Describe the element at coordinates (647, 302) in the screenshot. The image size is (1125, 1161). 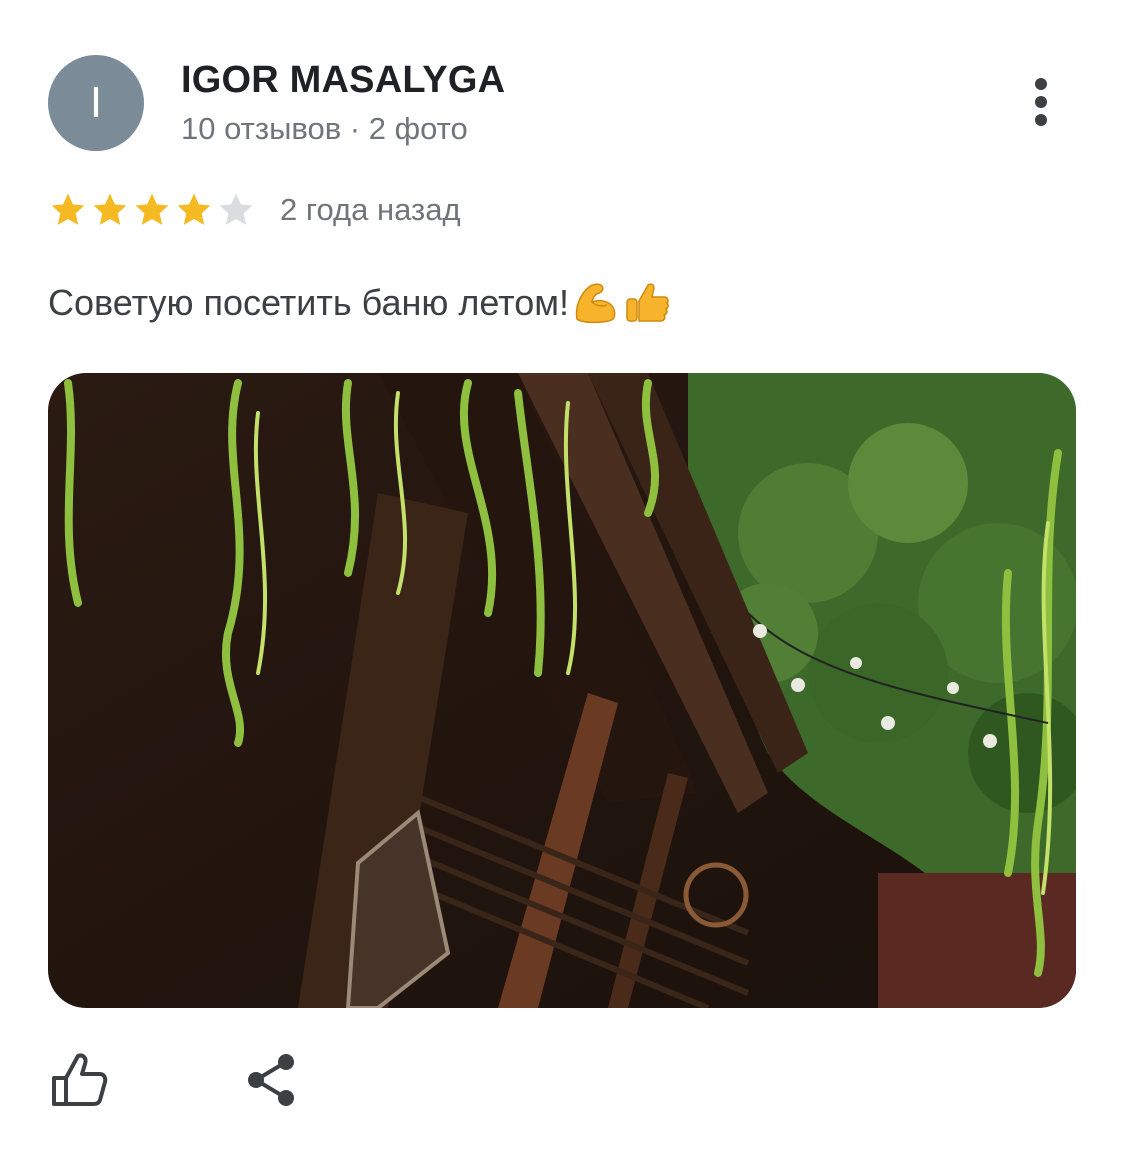
I see `thumbs-up-icon` at that location.